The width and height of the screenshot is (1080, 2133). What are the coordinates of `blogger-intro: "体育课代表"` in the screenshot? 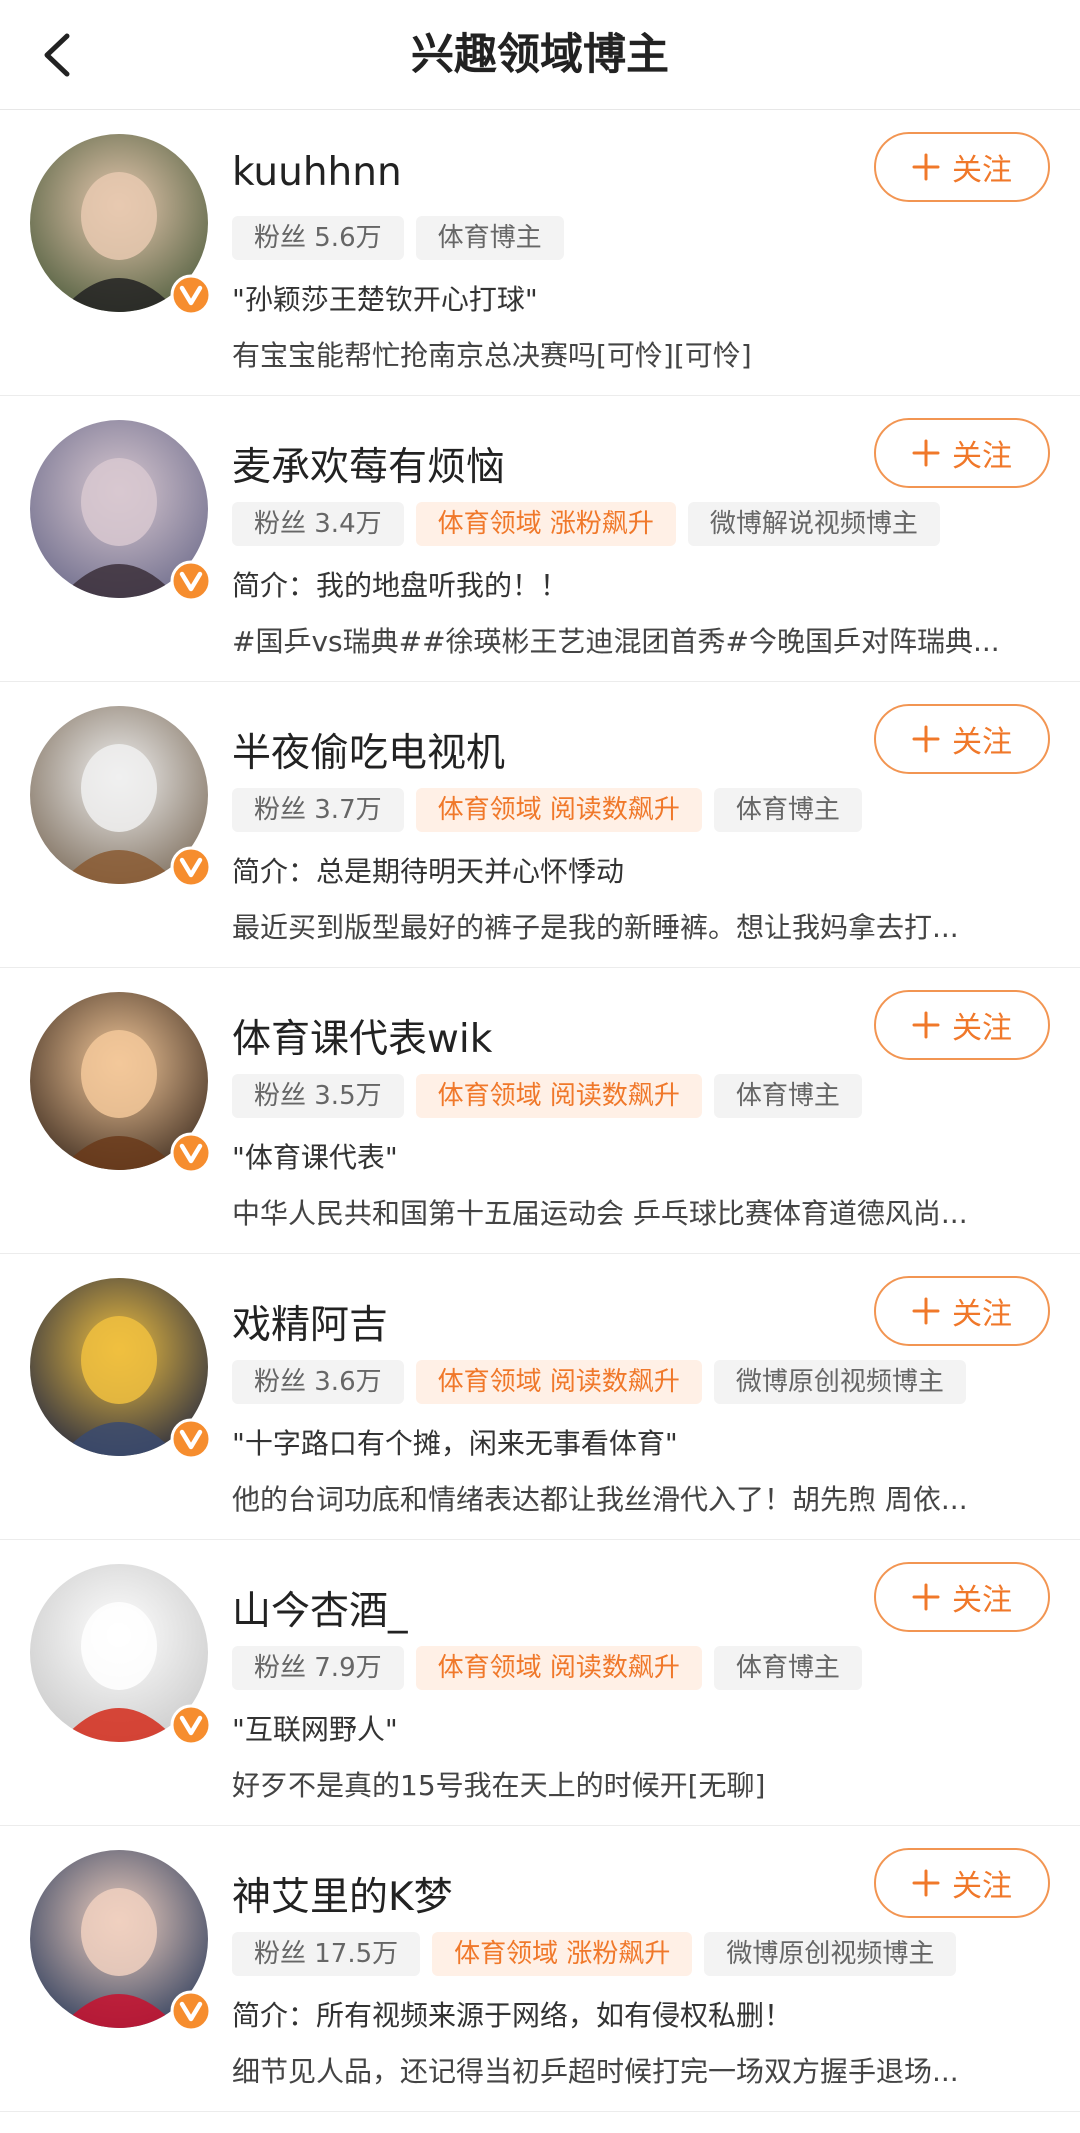 It's located at (315, 1157).